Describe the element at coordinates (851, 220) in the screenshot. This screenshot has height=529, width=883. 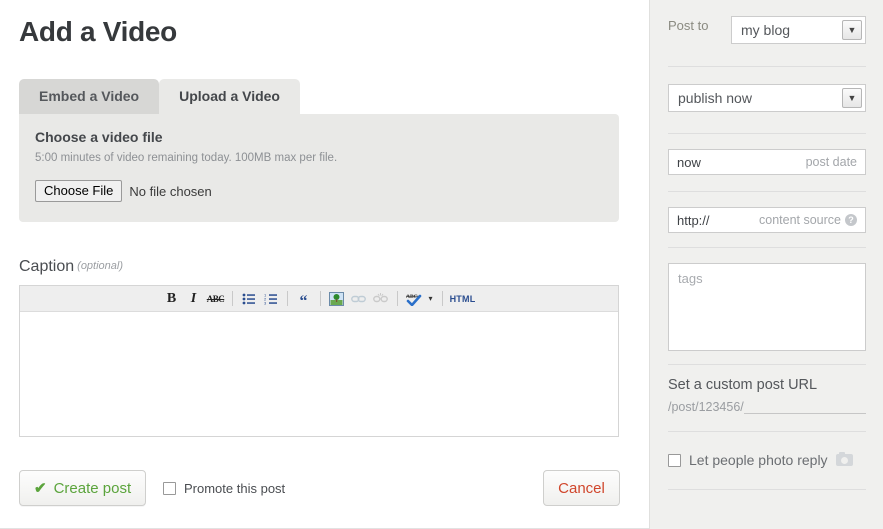
I see `help-icon: ?` at that location.